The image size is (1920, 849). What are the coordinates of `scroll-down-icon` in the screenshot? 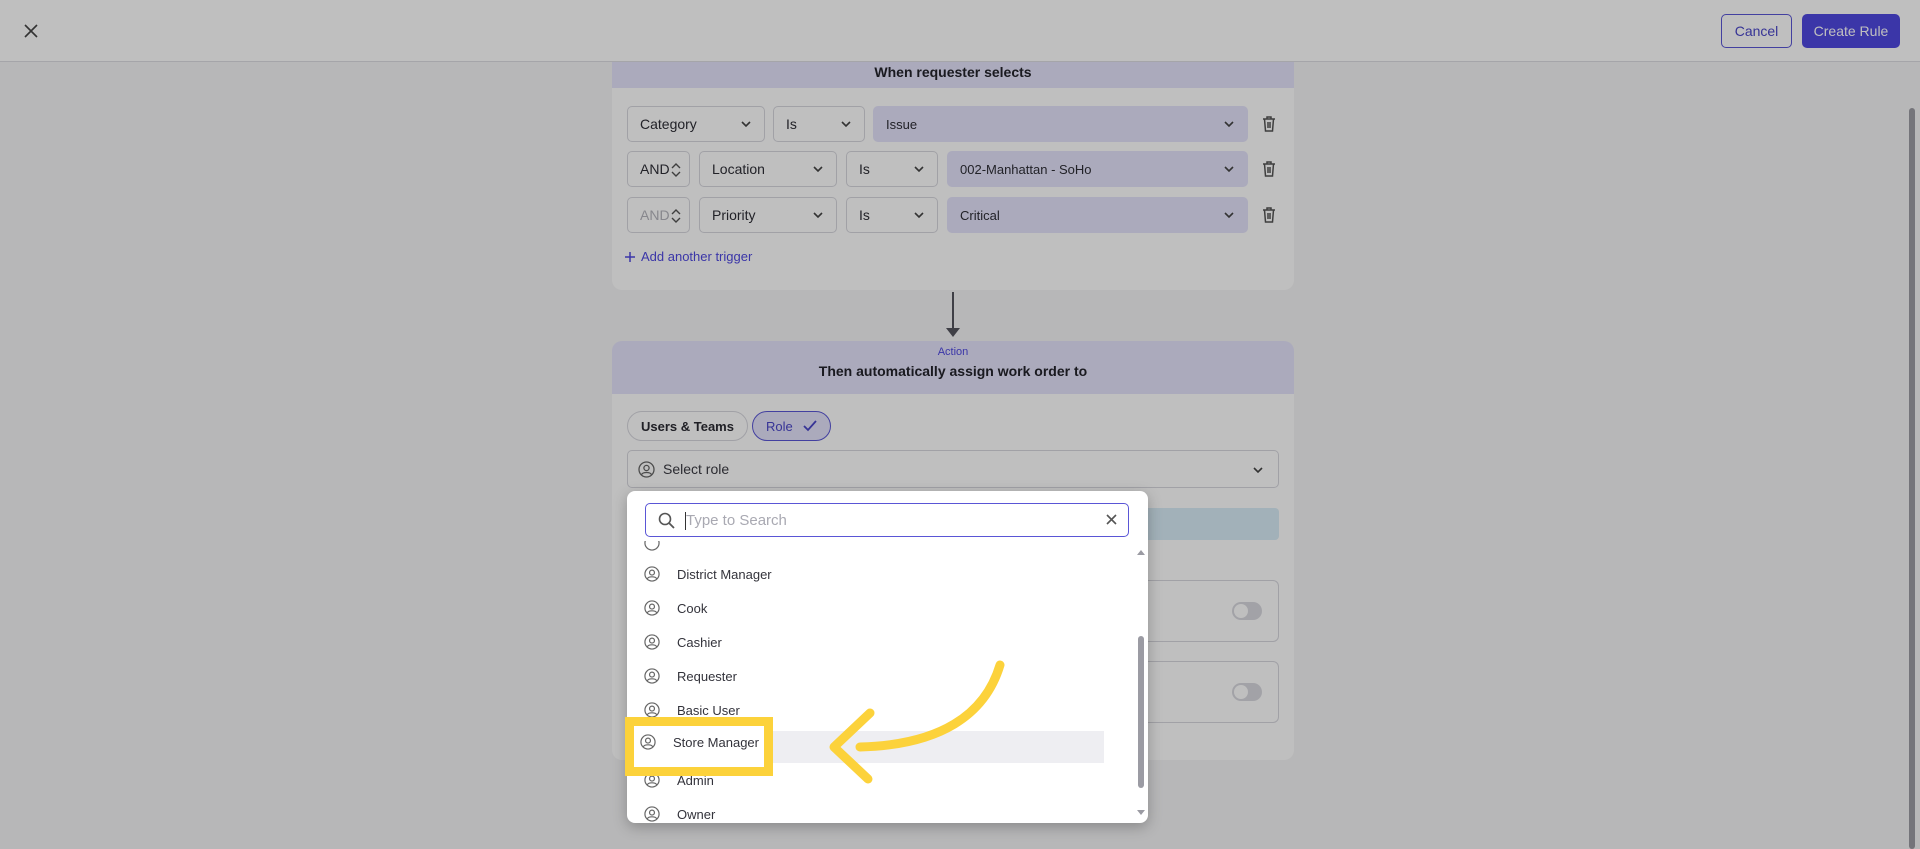 It's located at (1141, 813).